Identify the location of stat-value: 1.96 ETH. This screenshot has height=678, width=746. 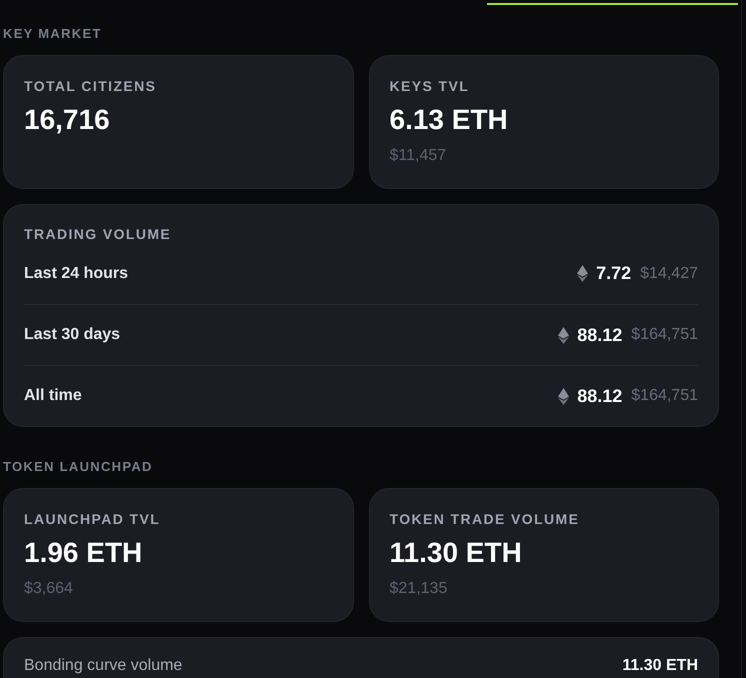
(83, 553).